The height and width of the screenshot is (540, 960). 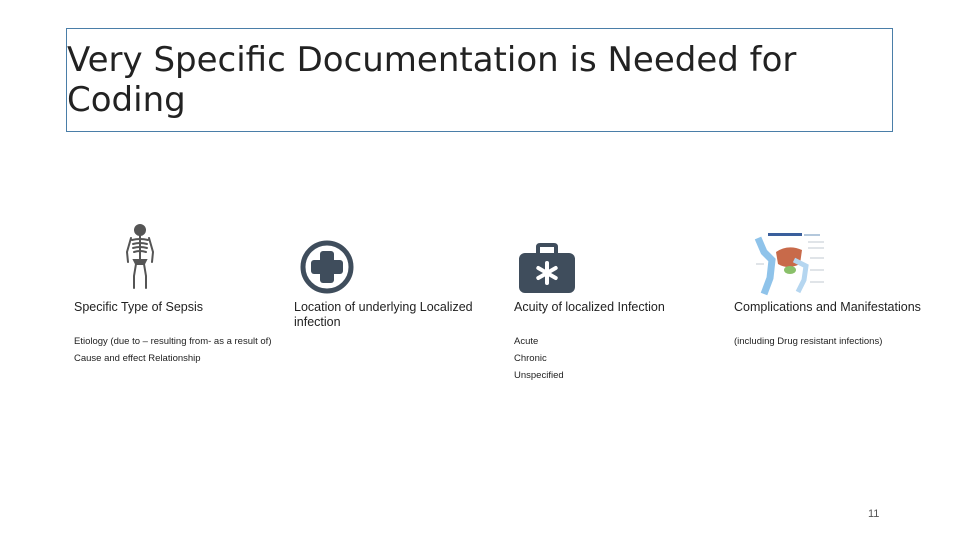 I want to click on list-item: Chronic, so click(x=530, y=358).